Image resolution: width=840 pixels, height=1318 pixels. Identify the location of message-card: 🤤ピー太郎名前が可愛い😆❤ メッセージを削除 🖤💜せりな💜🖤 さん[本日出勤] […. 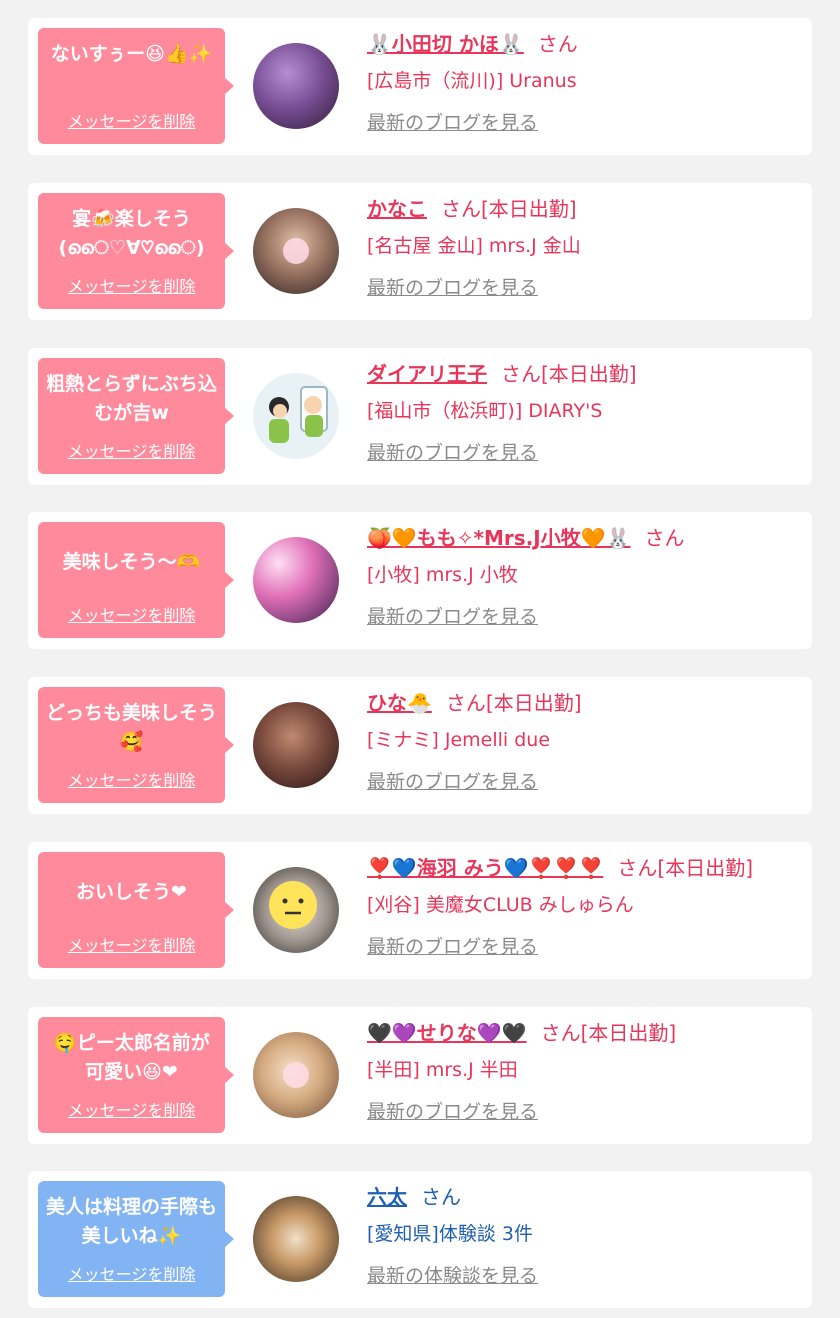
(420, 1075).